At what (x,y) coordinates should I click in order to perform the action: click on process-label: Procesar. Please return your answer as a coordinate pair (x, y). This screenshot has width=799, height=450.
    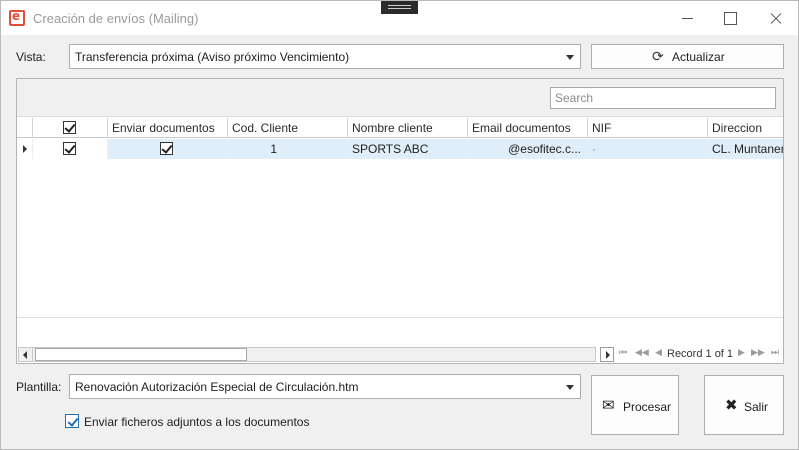
    Looking at the image, I should click on (647, 407).